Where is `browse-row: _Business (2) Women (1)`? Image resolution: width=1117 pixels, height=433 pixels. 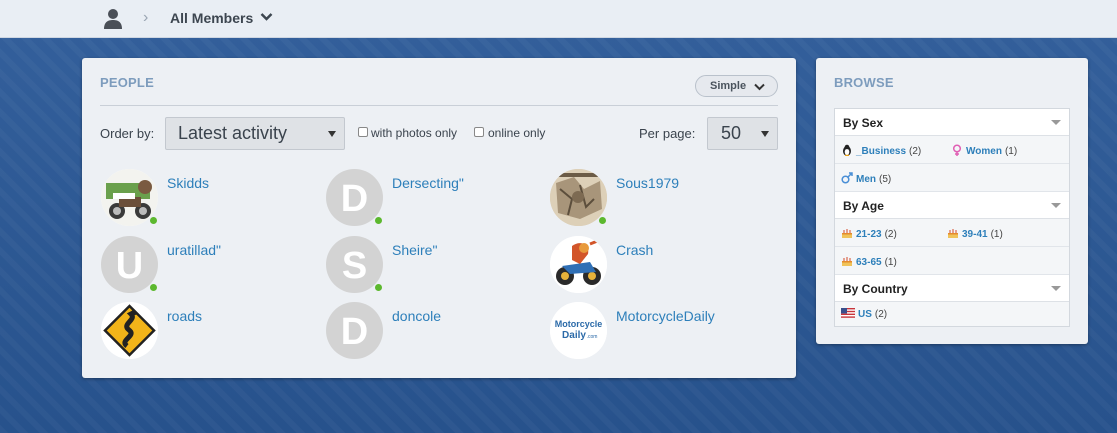
browse-row: _Business (2) Women (1) is located at coordinates (952, 150).